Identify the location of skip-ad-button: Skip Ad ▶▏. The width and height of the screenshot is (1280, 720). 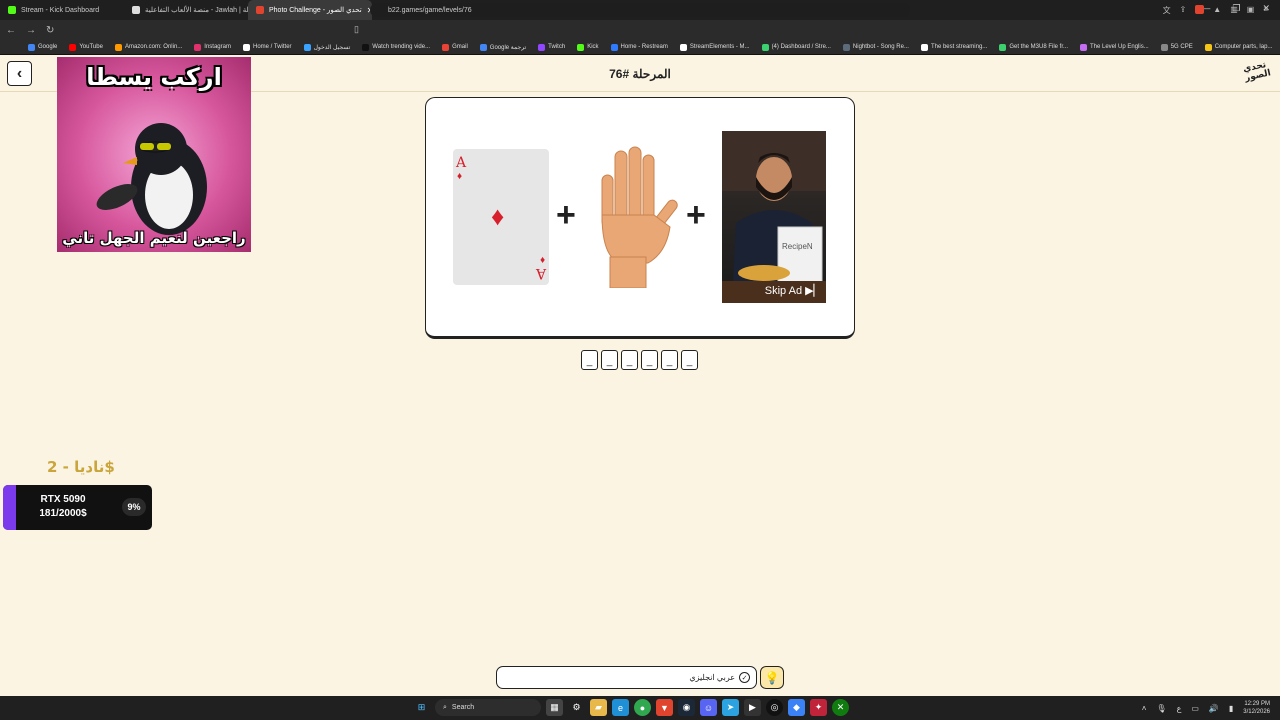
(793, 291).